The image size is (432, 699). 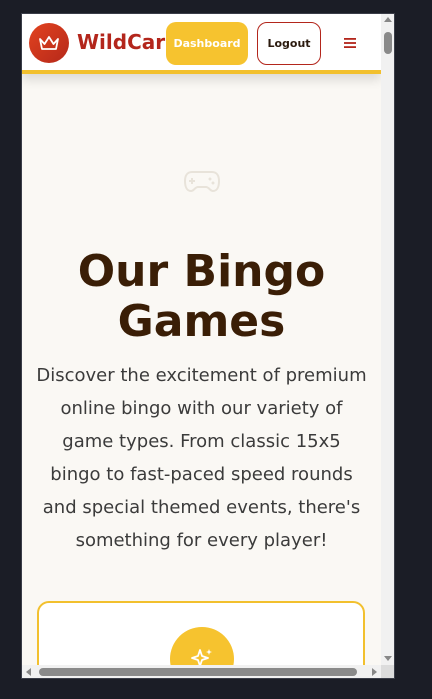 What do you see at coordinates (207, 43) in the screenshot?
I see `dashboard-button: Dashboard` at bounding box center [207, 43].